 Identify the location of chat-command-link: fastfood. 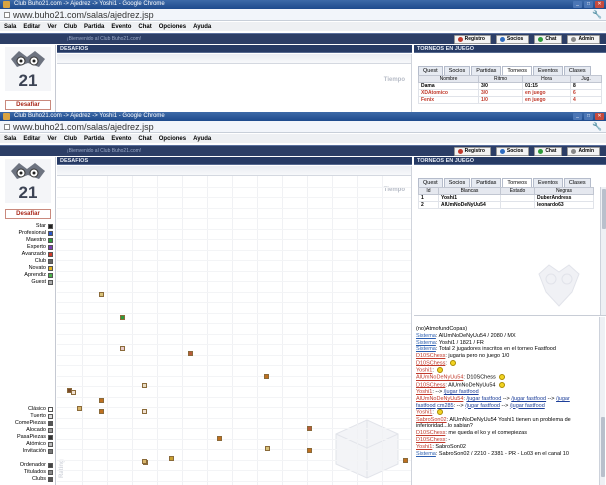
(426, 406).